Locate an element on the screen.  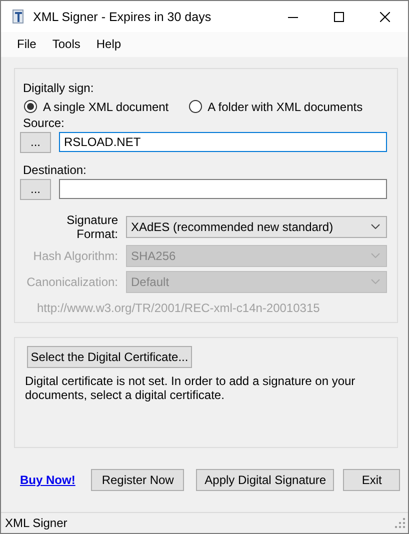
close-icon is located at coordinates (385, 17).